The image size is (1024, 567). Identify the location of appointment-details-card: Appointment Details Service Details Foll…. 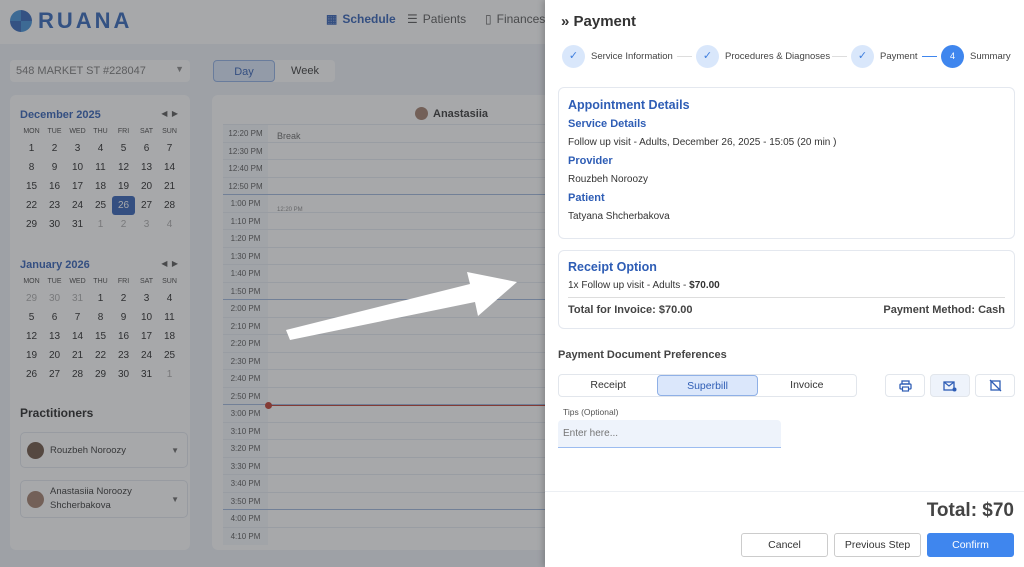
(786, 163).